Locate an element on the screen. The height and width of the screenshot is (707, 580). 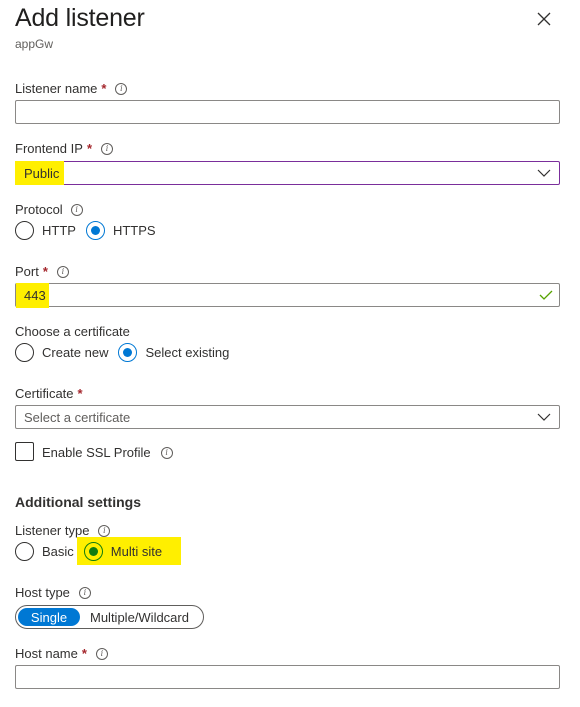
radio-select-existing is located at coordinates (128, 352).